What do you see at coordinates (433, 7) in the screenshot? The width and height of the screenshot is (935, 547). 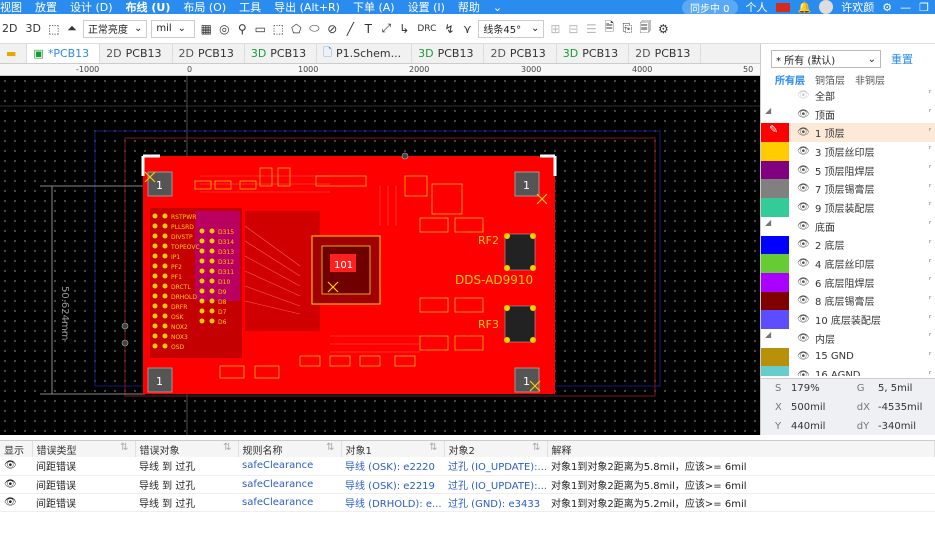 I see `menu-settings: 设置 (I)` at bounding box center [433, 7].